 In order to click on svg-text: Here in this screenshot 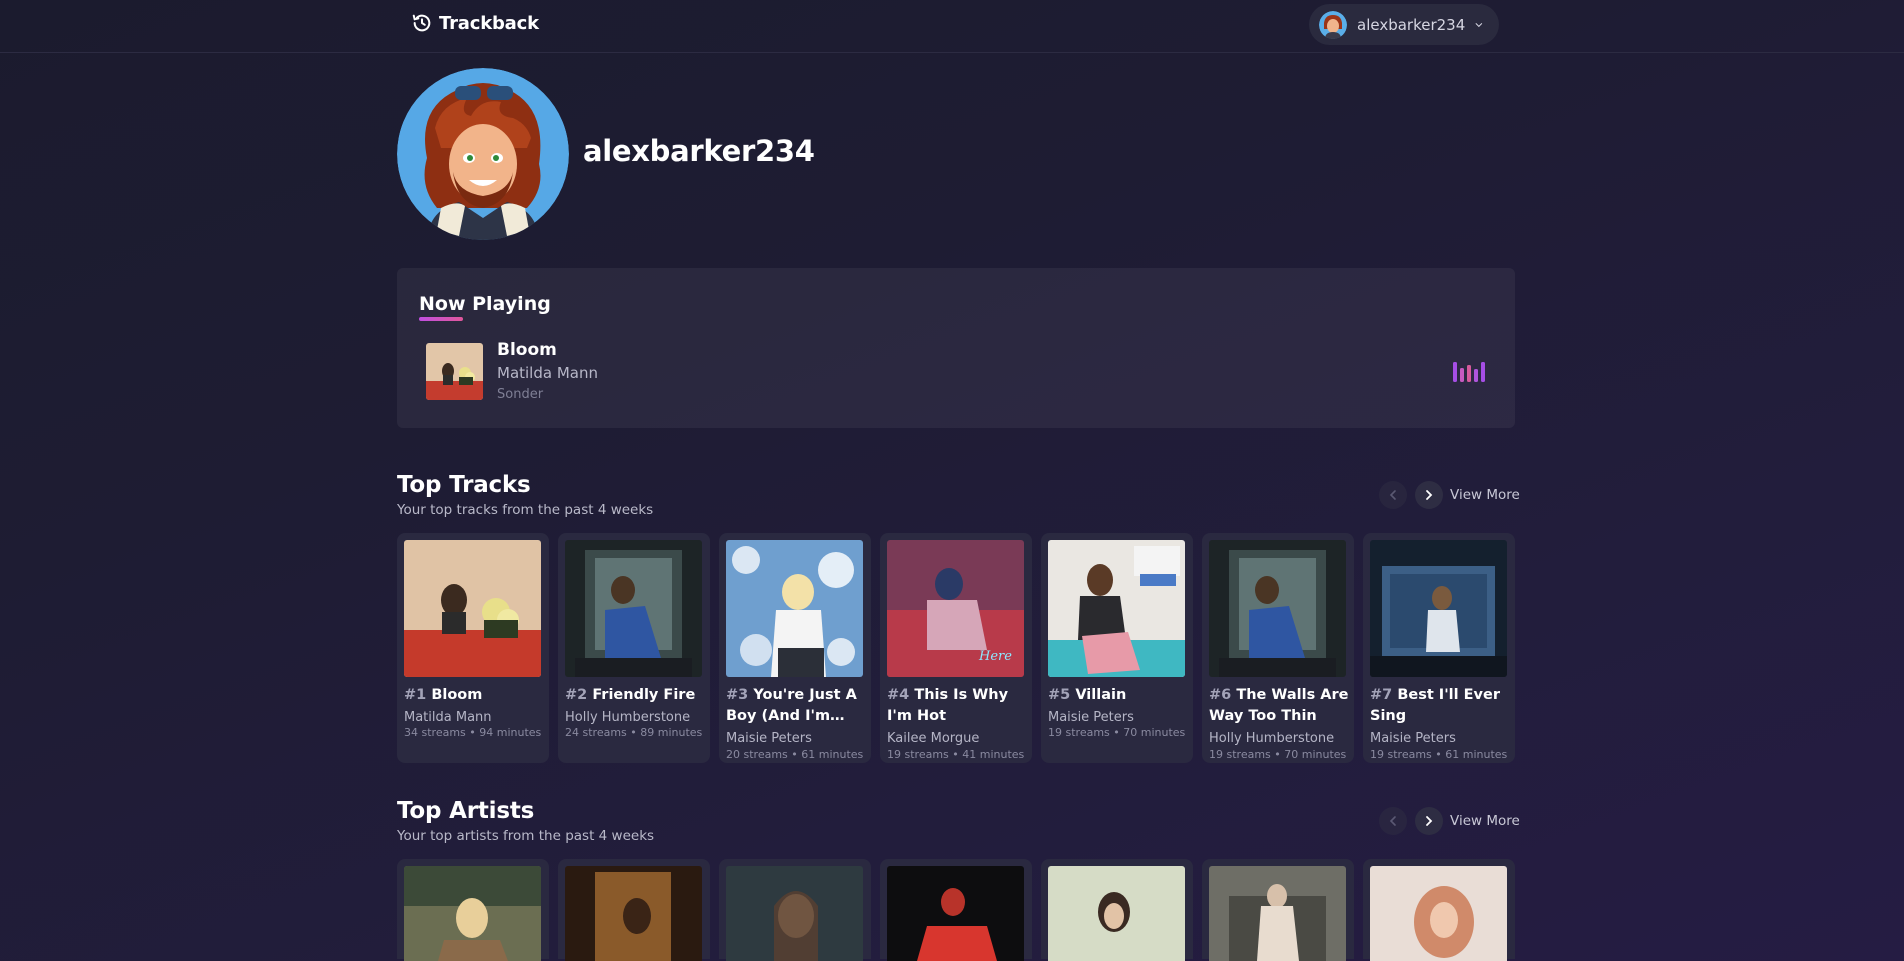, I will do `click(995, 656)`.